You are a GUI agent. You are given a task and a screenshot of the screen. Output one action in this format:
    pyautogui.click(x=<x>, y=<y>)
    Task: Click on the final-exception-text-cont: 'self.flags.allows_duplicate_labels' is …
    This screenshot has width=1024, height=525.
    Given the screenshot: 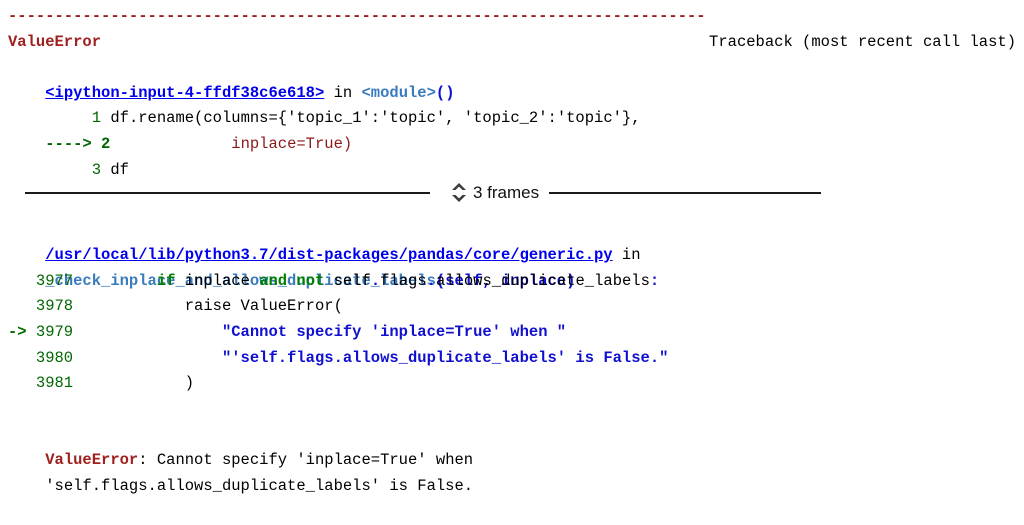 What is the action you would take?
    pyautogui.click(x=259, y=485)
    